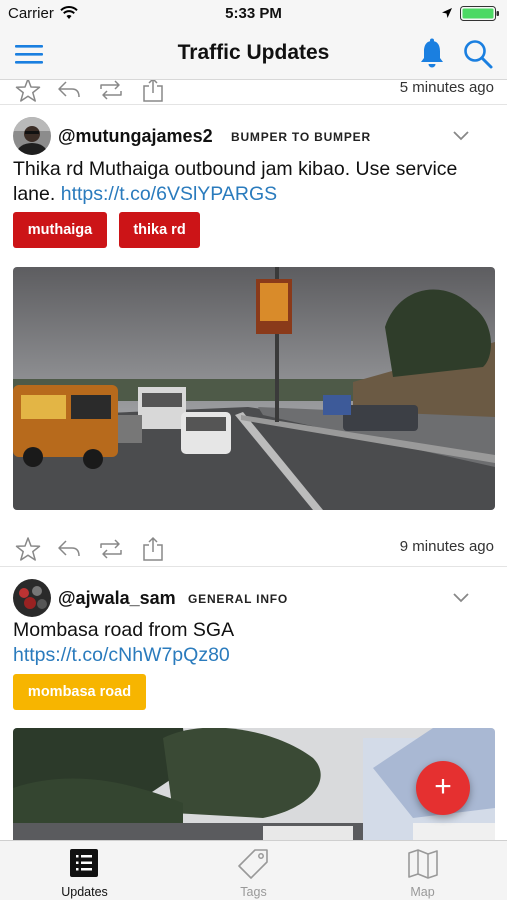  Describe the element at coordinates (253, 549) in the screenshot. I see `post-actions: 9 minutes ago` at that location.